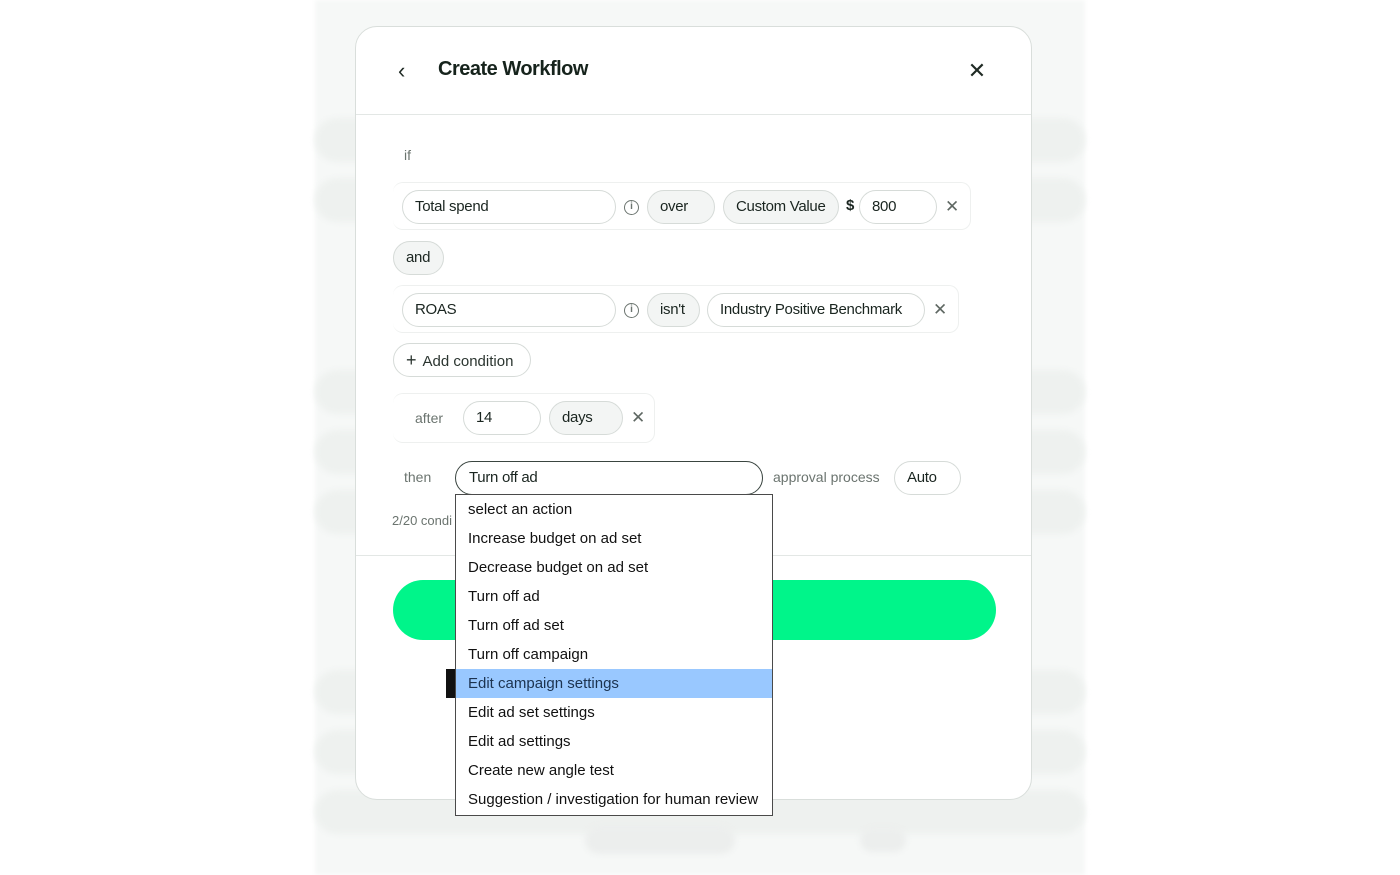 The image size is (1400, 875). Describe the element at coordinates (614, 741) in the screenshot. I see `dropdown-option: Edit ad settings` at that location.